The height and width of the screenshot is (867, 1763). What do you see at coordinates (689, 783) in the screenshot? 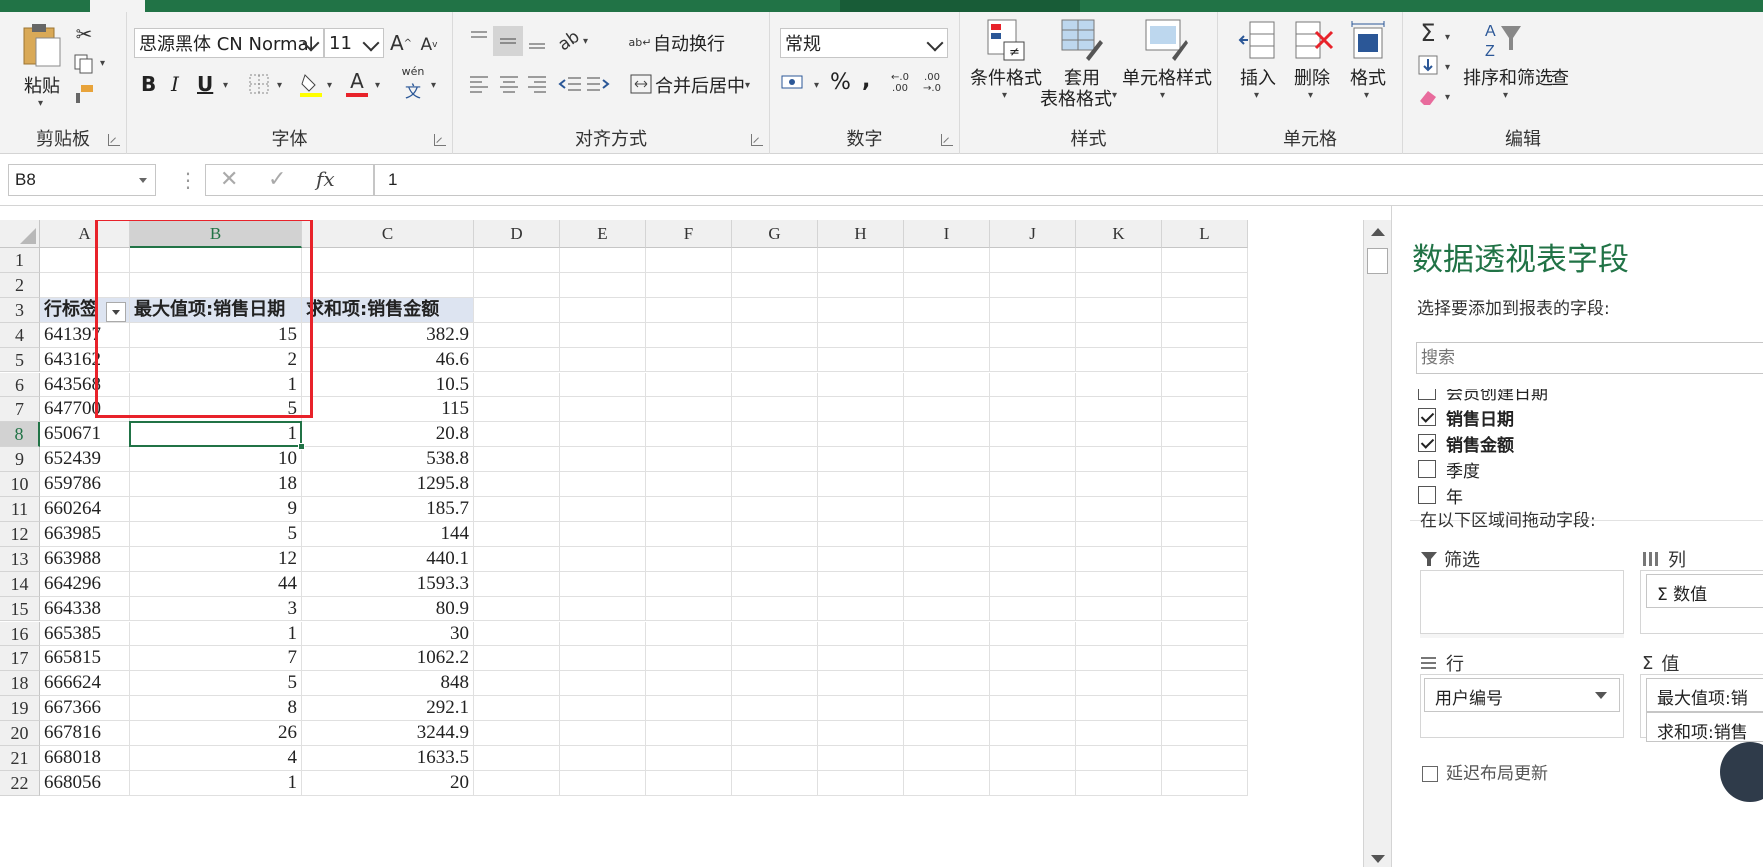
I see `cell-f22` at bounding box center [689, 783].